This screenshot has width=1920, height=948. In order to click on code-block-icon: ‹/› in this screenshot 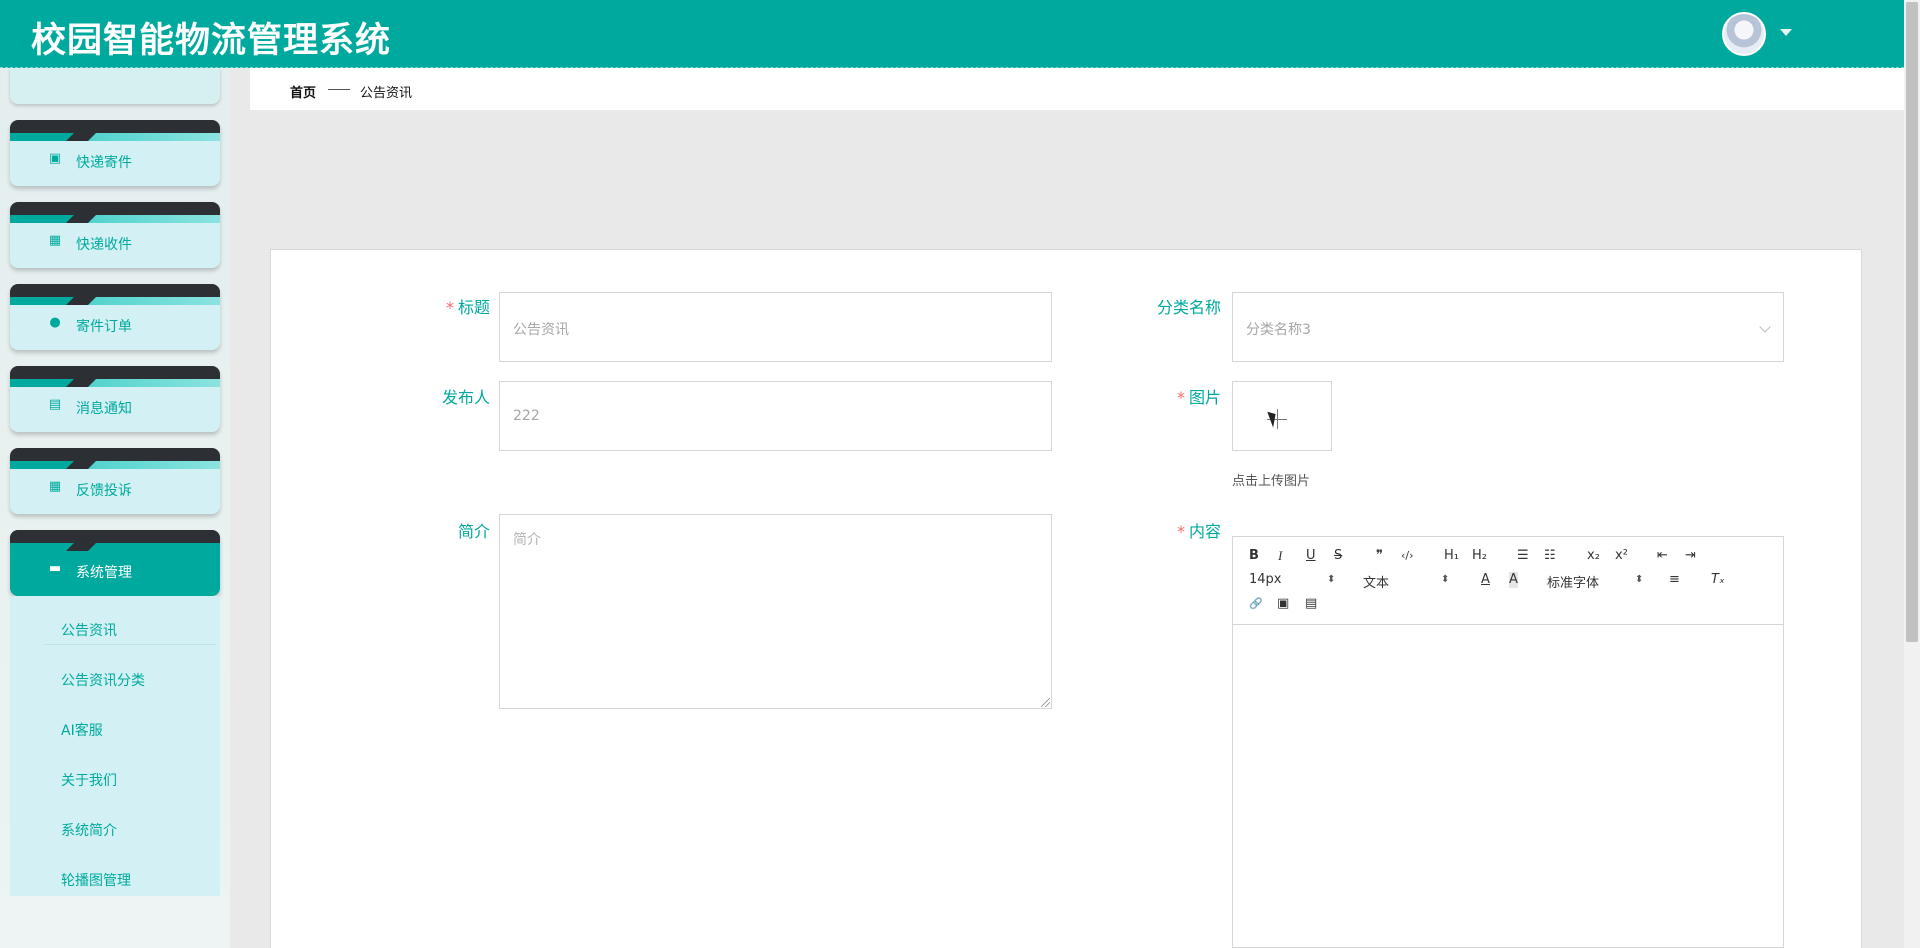, I will do `click(1407, 556)`.